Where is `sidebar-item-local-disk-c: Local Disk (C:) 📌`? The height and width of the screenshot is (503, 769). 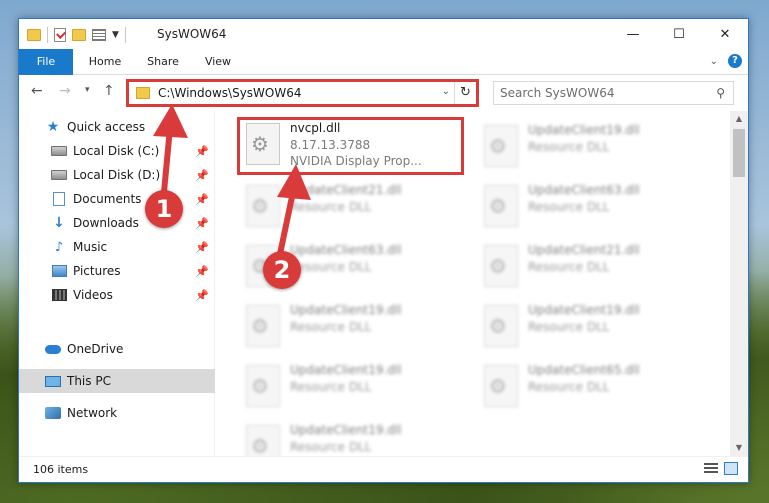
sidebar-item-local-disk-c: Local Disk (C:) 📌 is located at coordinates (117, 151).